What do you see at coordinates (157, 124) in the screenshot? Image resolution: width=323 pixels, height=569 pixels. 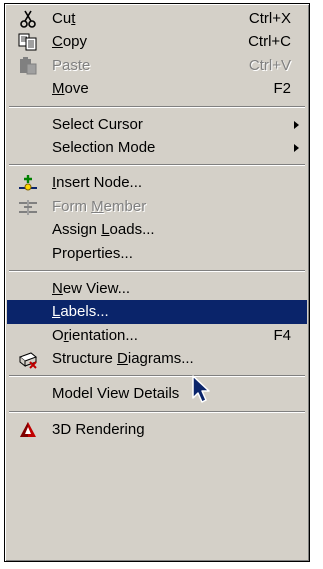 I see `menu-item-select-cursor: Select Cursor` at bounding box center [157, 124].